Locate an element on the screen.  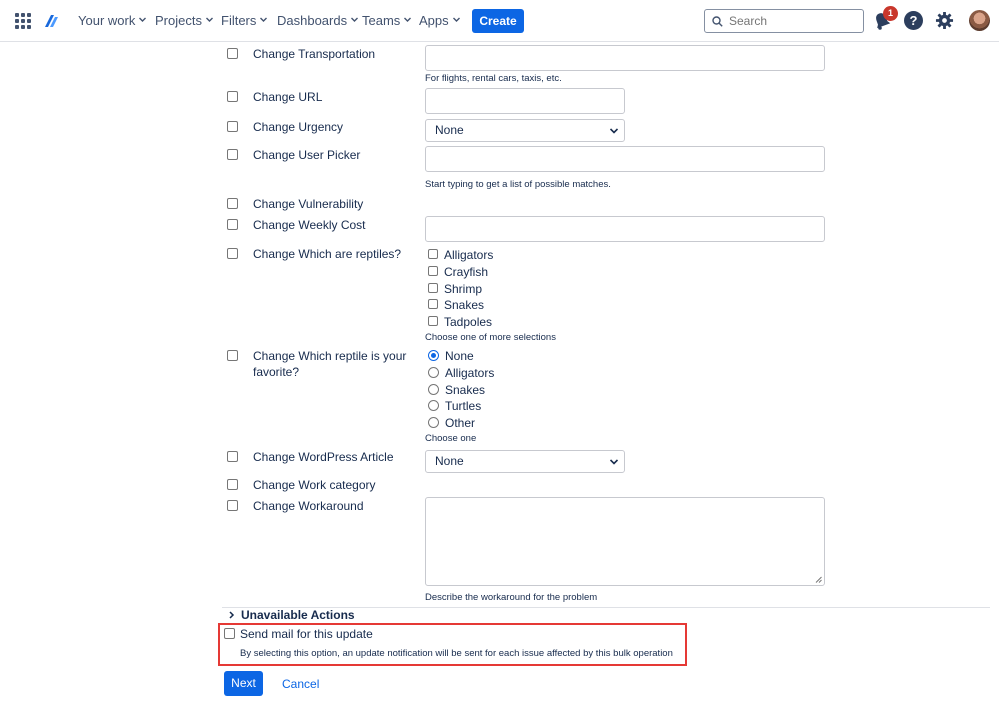
workaround-textarea is located at coordinates (625, 541).